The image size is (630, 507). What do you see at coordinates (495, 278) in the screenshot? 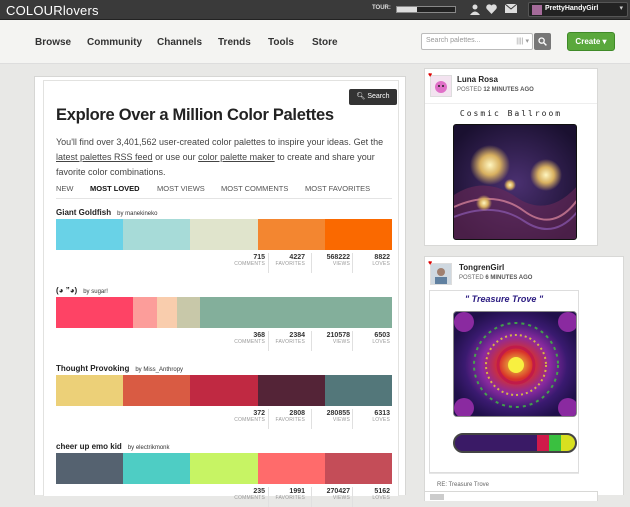
I see `card-timestamp: POSTED 6 MINUTES AGO` at bounding box center [495, 278].